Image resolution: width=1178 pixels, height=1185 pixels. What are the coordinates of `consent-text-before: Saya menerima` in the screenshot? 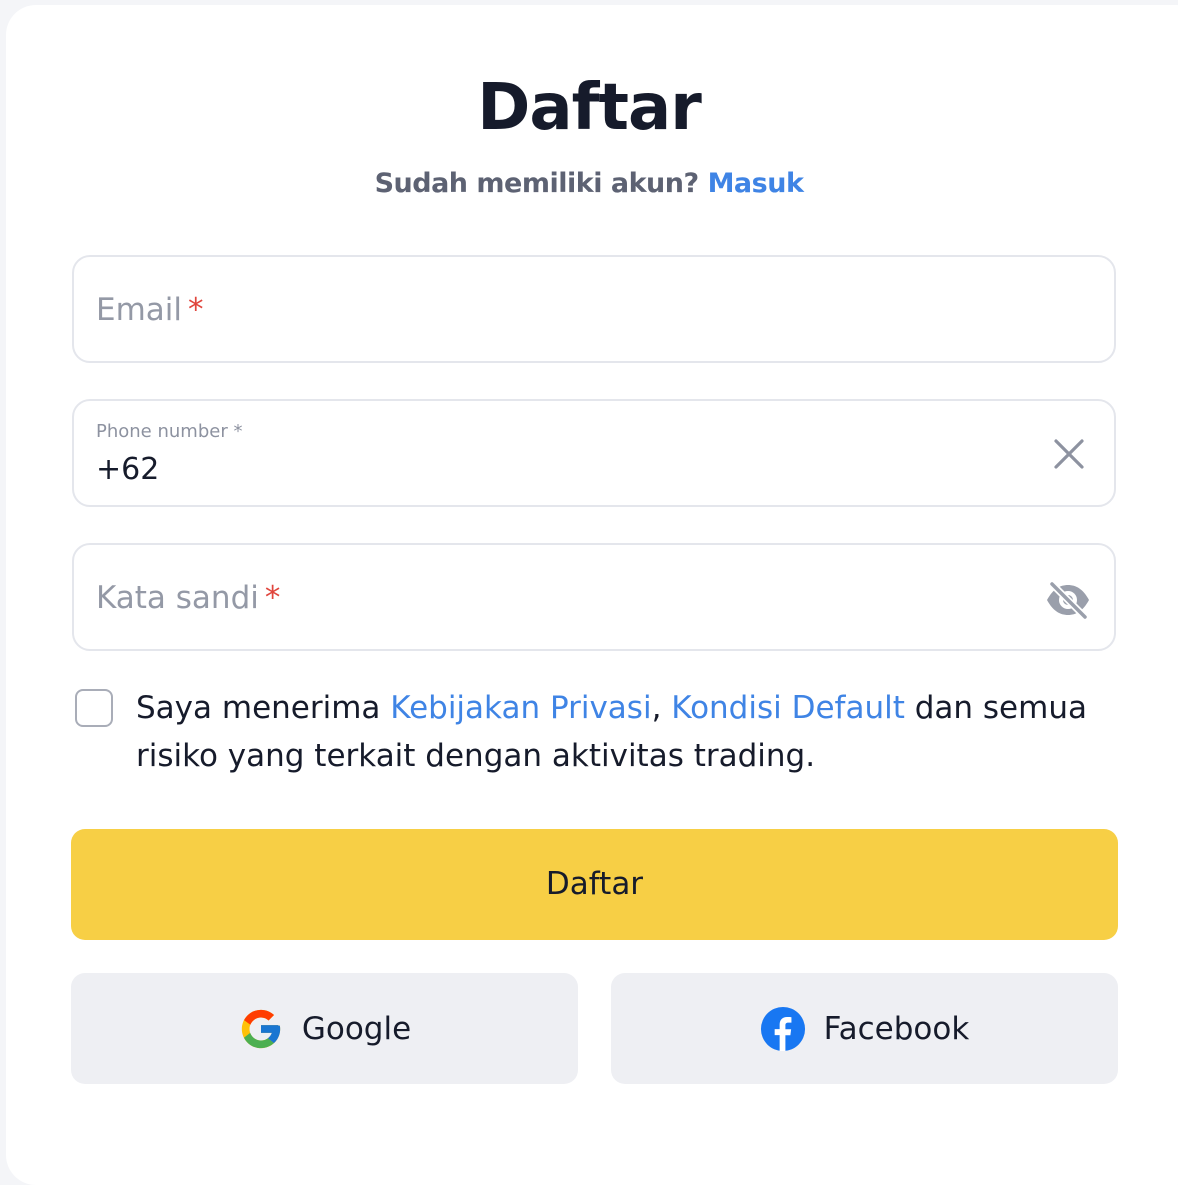 It's located at (258, 708).